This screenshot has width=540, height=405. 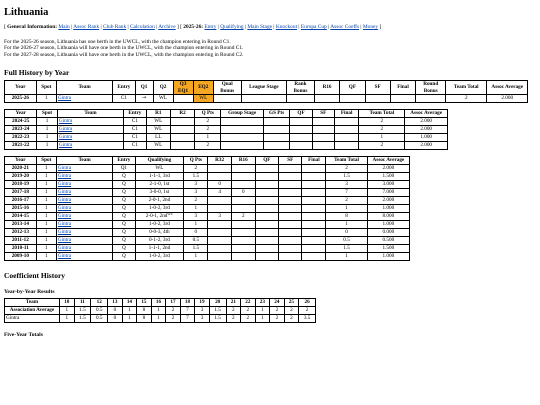 I want to click on row-value: 3, so click(x=202, y=311).